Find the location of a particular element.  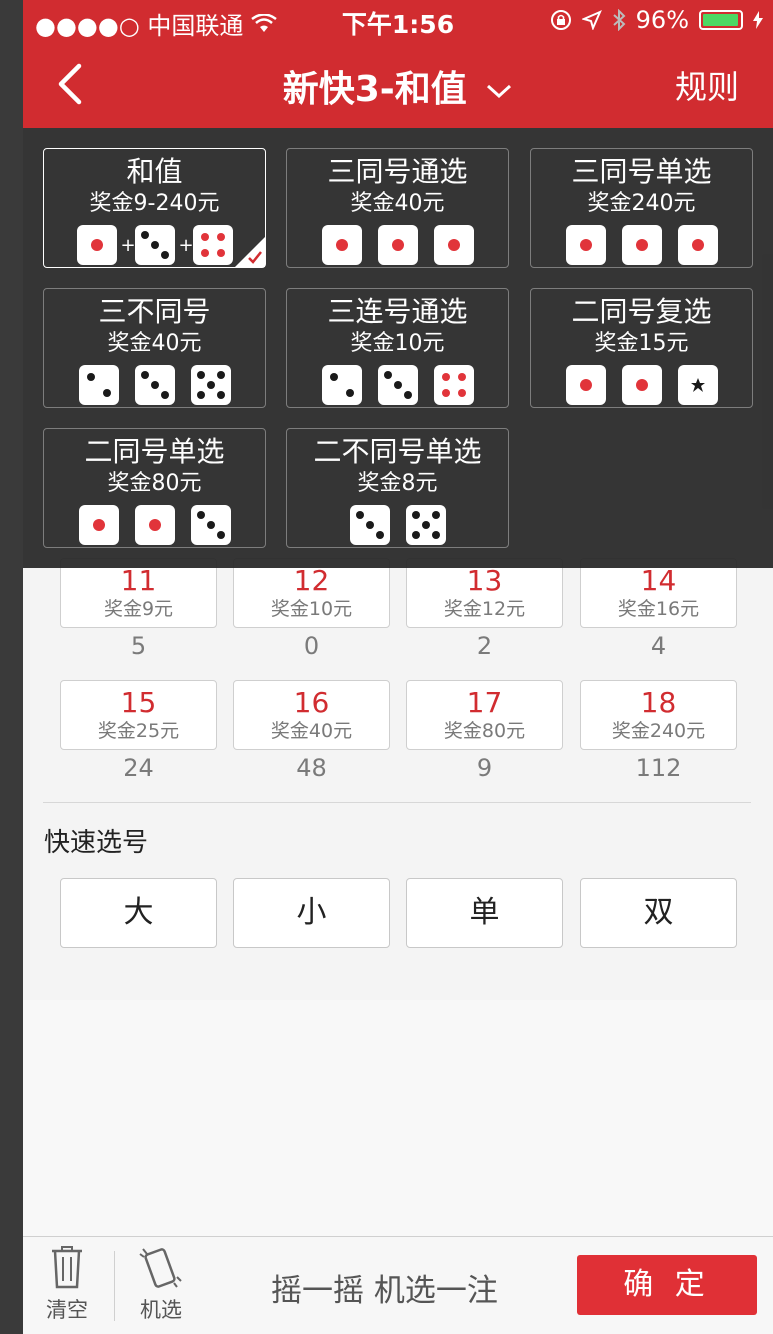

page-title: 新快3-和值 is located at coordinates (398, 86).